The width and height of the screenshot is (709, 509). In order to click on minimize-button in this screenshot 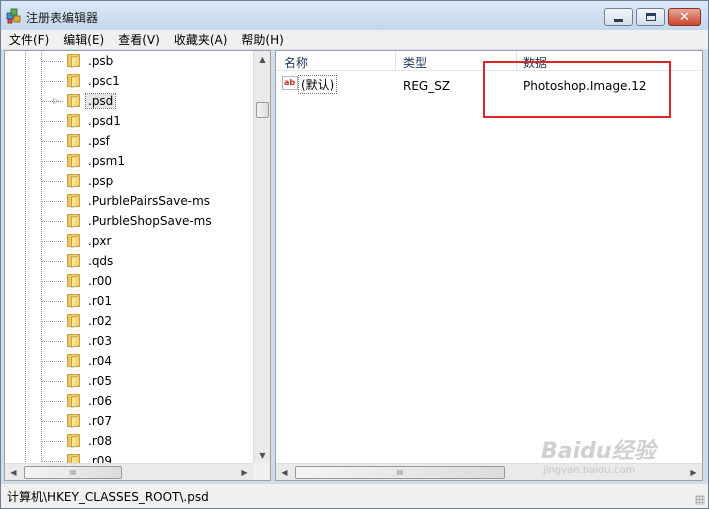, I will do `click(618, 17)`.